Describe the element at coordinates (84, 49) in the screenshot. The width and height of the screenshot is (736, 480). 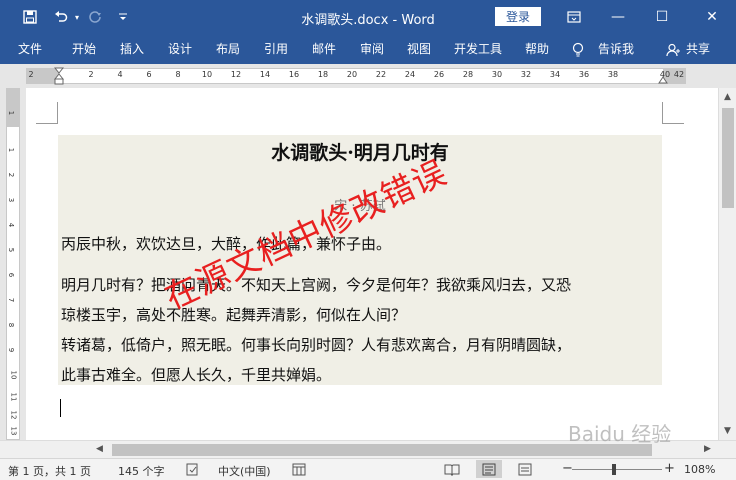
I see `tab-home: 开始` at that location.